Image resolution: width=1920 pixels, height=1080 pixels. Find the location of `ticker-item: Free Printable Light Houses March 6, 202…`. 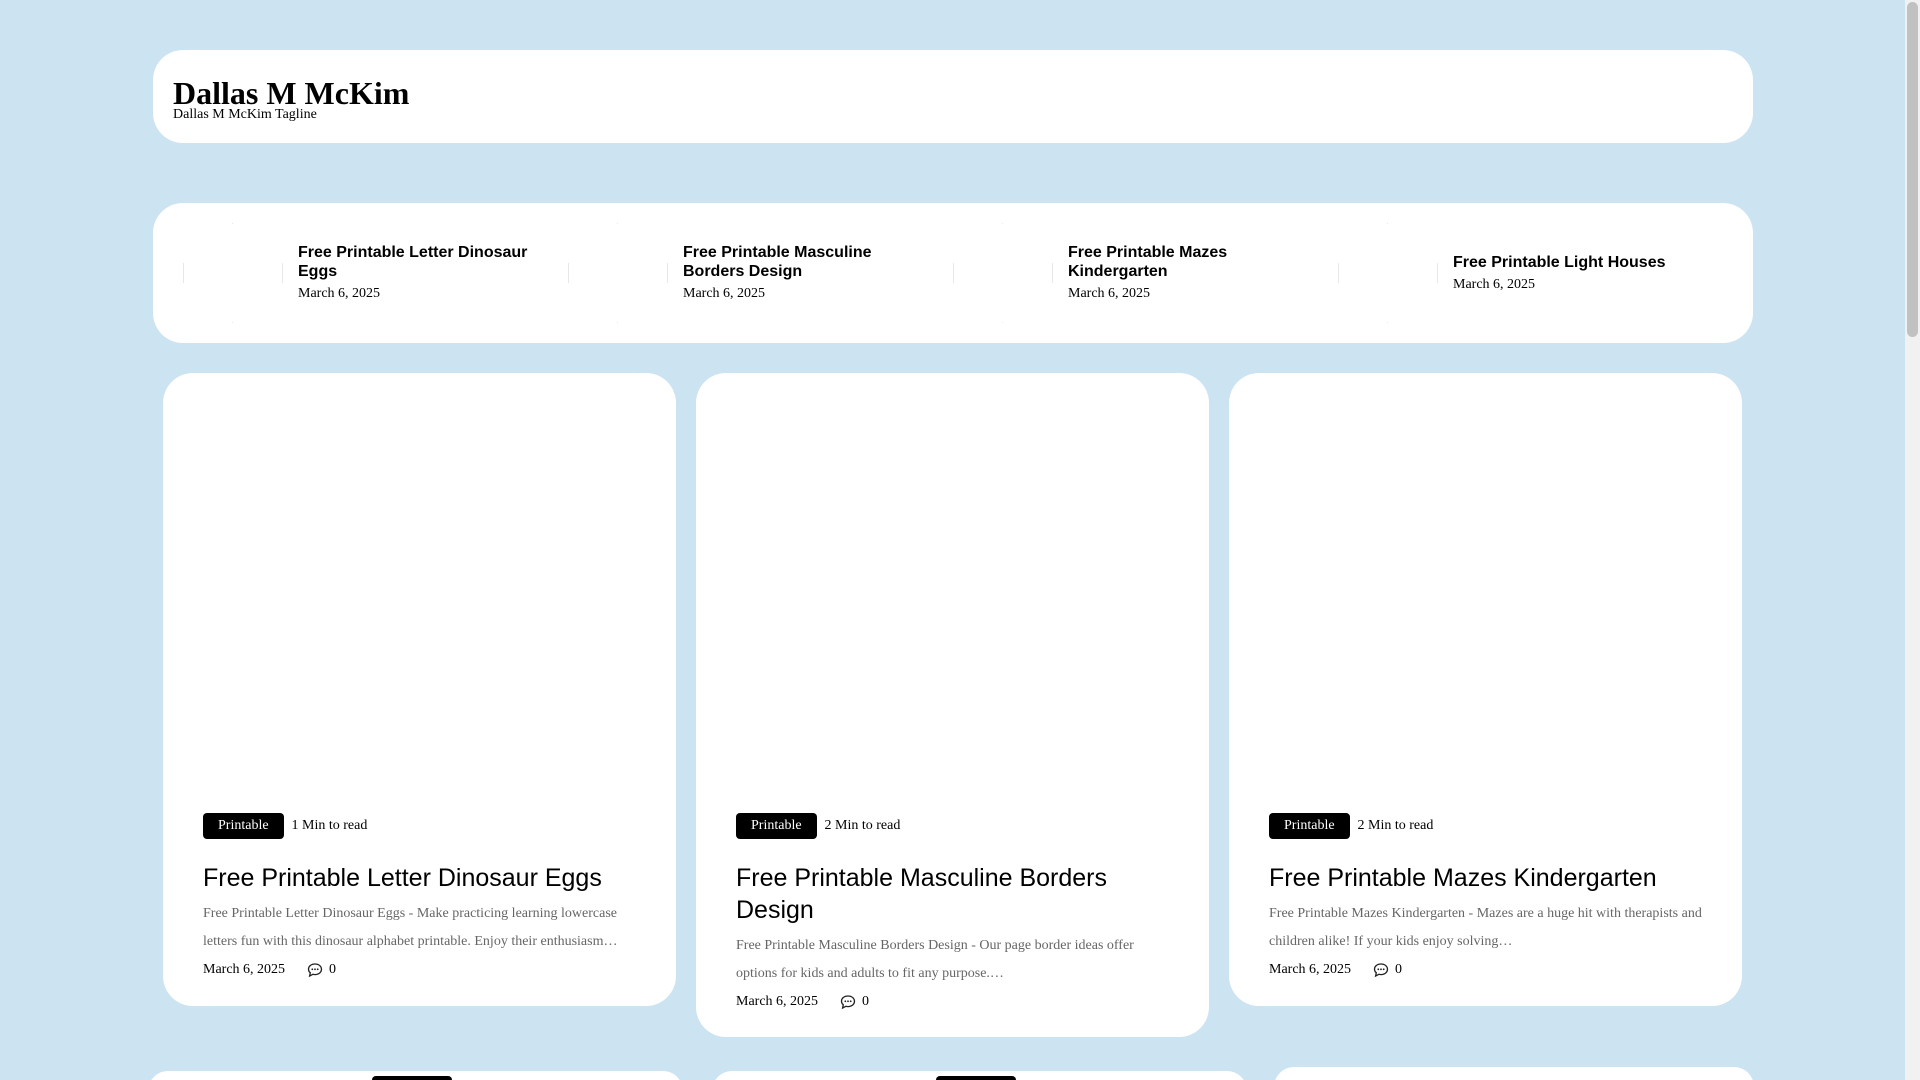

ticker-item: Free Printable Light Houses March 6, 202… is located at coordinates (1500, 273).